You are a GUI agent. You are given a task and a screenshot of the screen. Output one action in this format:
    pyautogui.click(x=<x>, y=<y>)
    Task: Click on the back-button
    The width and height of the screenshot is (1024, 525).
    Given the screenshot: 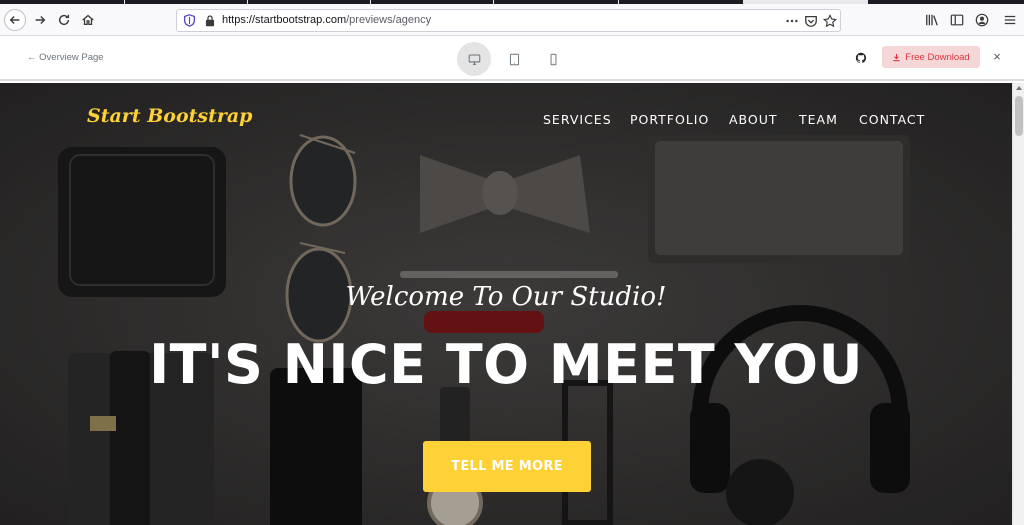 What is the action you would take?
    pyautogui.click(x=15, y=20)
    